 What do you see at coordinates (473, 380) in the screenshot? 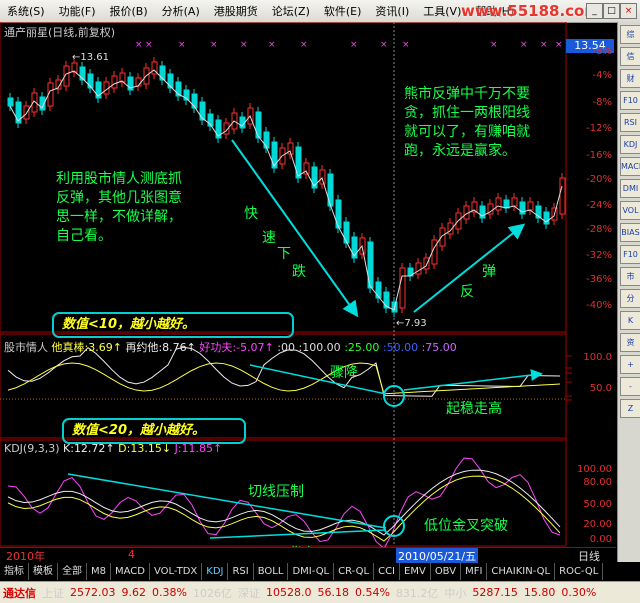
I see `ind1-trend-up` at bounding box center [473, 380].